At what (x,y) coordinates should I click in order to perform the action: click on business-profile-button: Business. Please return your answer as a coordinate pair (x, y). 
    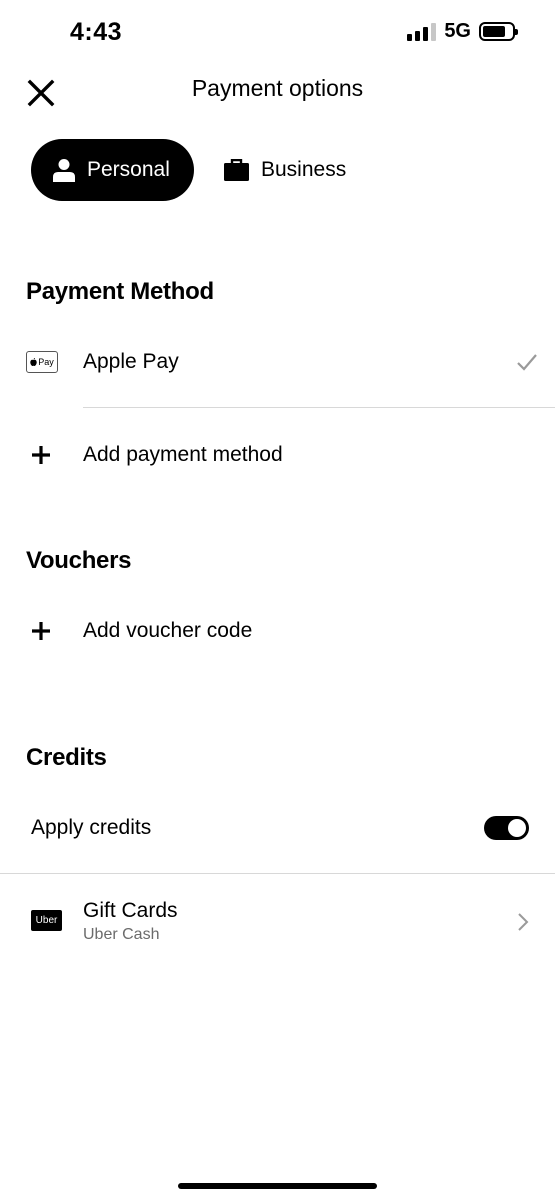
    Looking at the image, I should click on (285, 170).